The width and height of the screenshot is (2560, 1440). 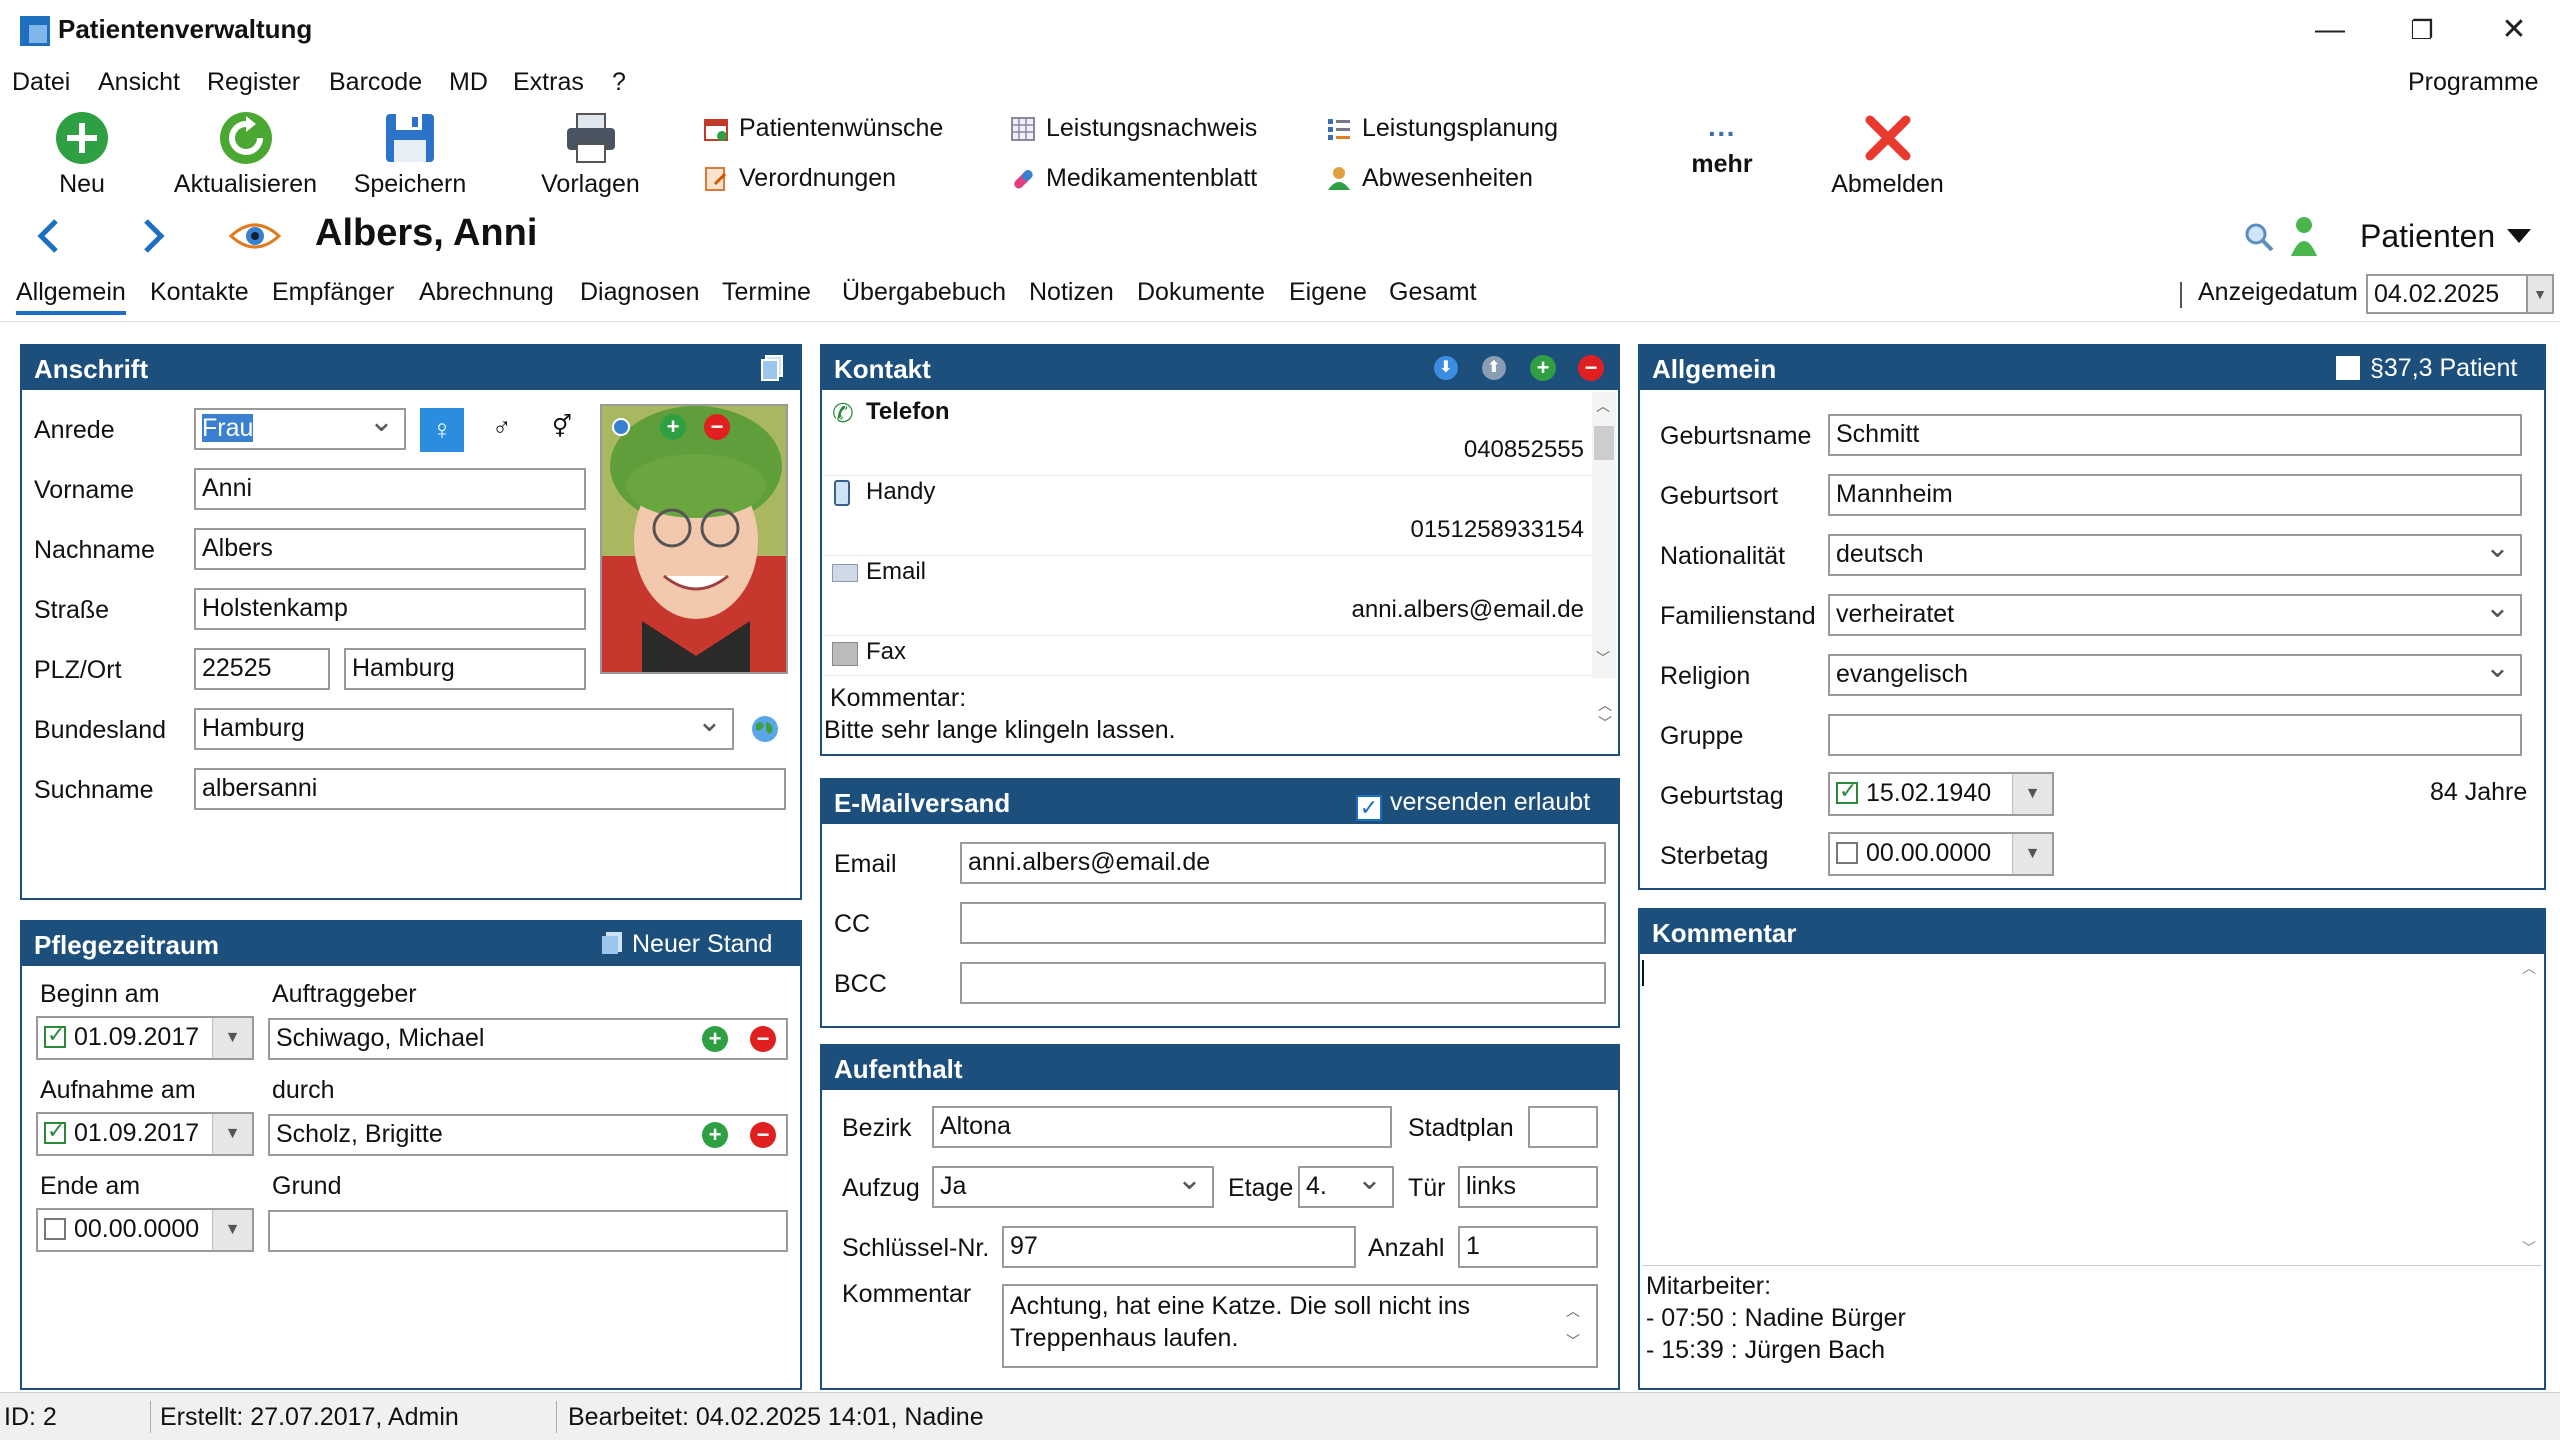 What do you see at coordinates (55, 1131) in the screenshot?
I see `aufnahme-checkbox` at bounding box center [55, 1131].